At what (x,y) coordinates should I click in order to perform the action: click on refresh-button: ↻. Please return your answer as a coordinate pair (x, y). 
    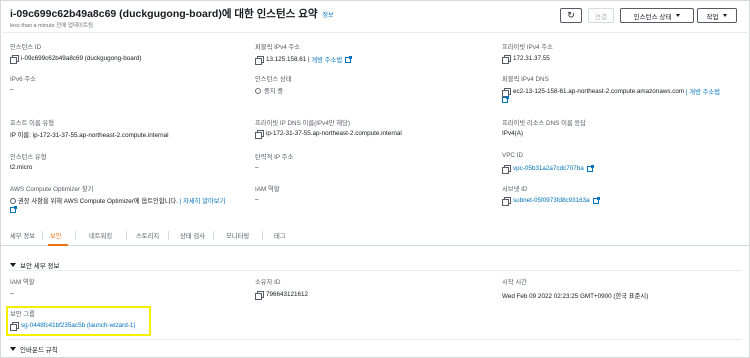
    Looking at the image, I should click on (571, 15).